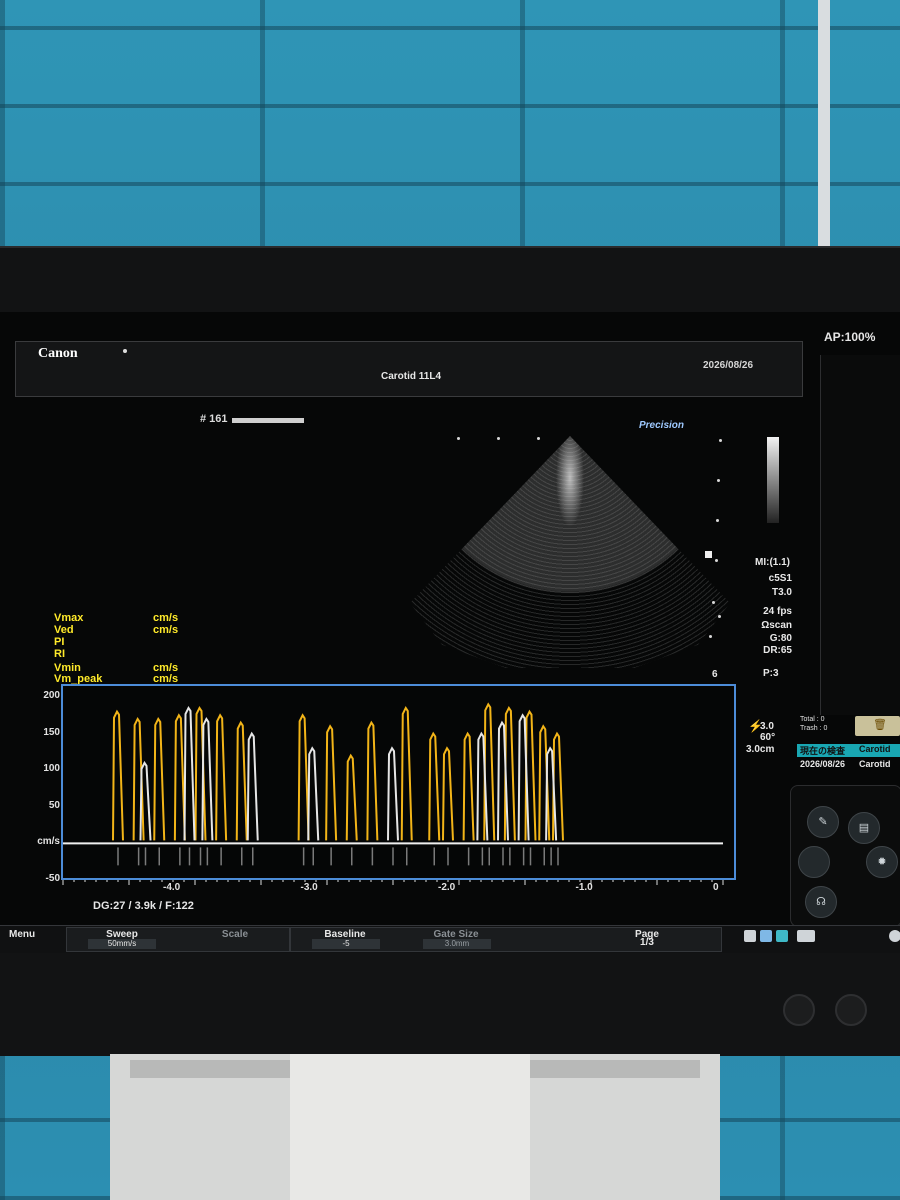 This screenshot has height=1200, width=900. Describe the element at coordinates (410, 1127) in the screenshot. I see `stand-neck` at that location.